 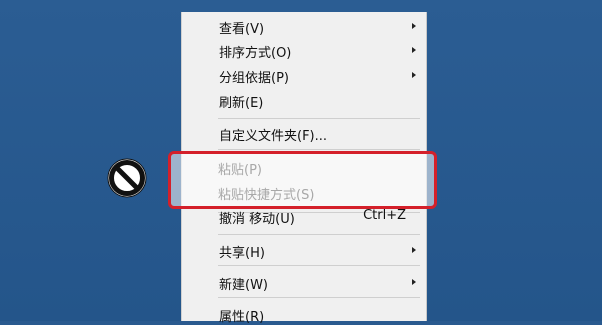 I want to click on menu-item-sort-by: 排序方式(O), so click(x=305, y=50).